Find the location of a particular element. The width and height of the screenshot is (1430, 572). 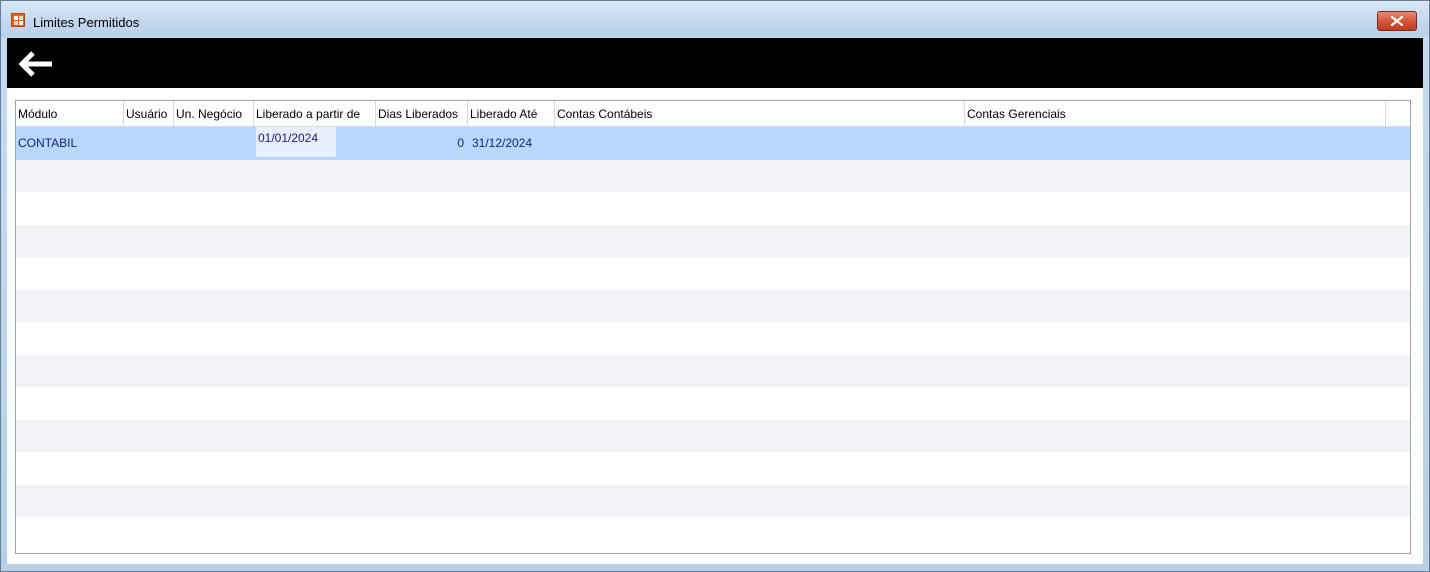

column-header-liberado-ate: Liberado Até is located at coordinates (511, 114).